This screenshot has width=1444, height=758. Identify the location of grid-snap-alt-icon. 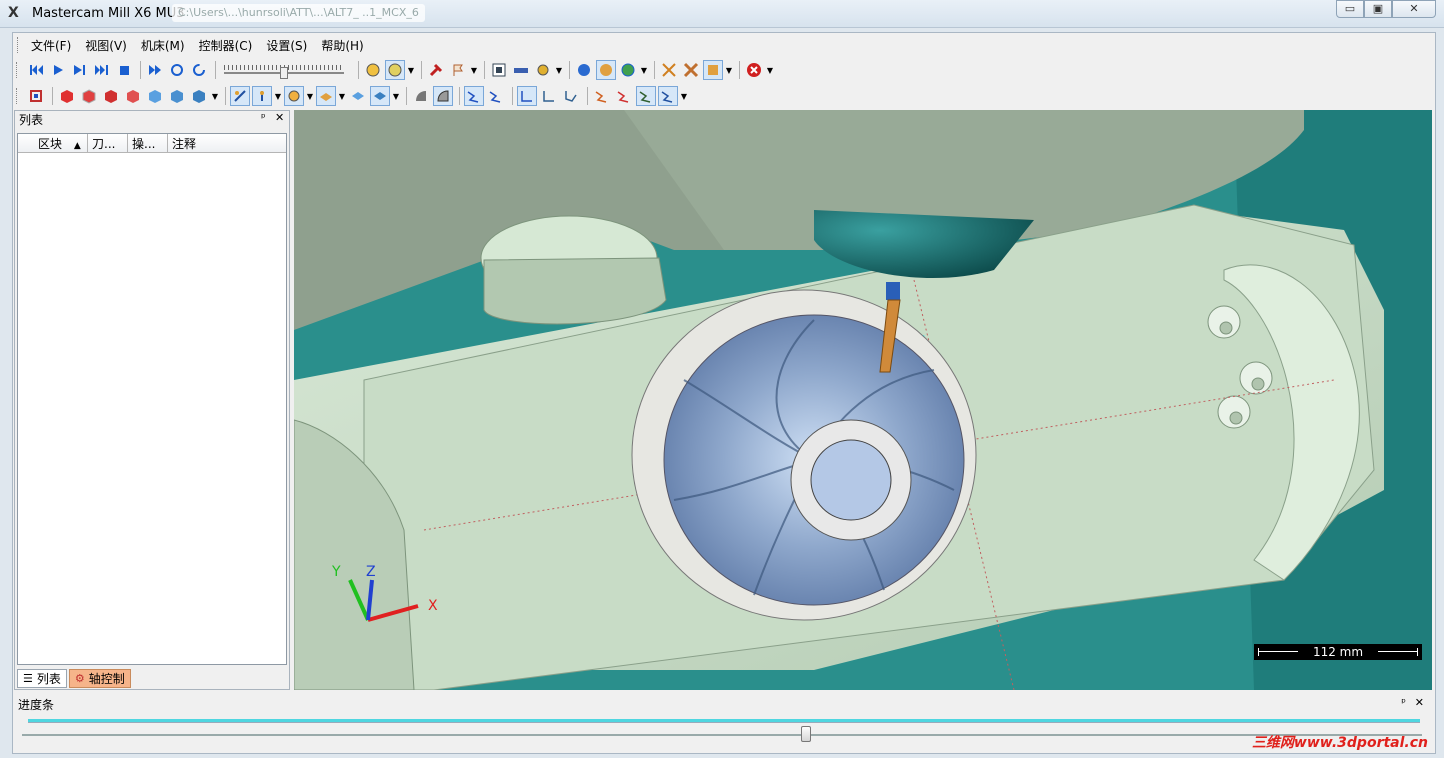
(691, 70).